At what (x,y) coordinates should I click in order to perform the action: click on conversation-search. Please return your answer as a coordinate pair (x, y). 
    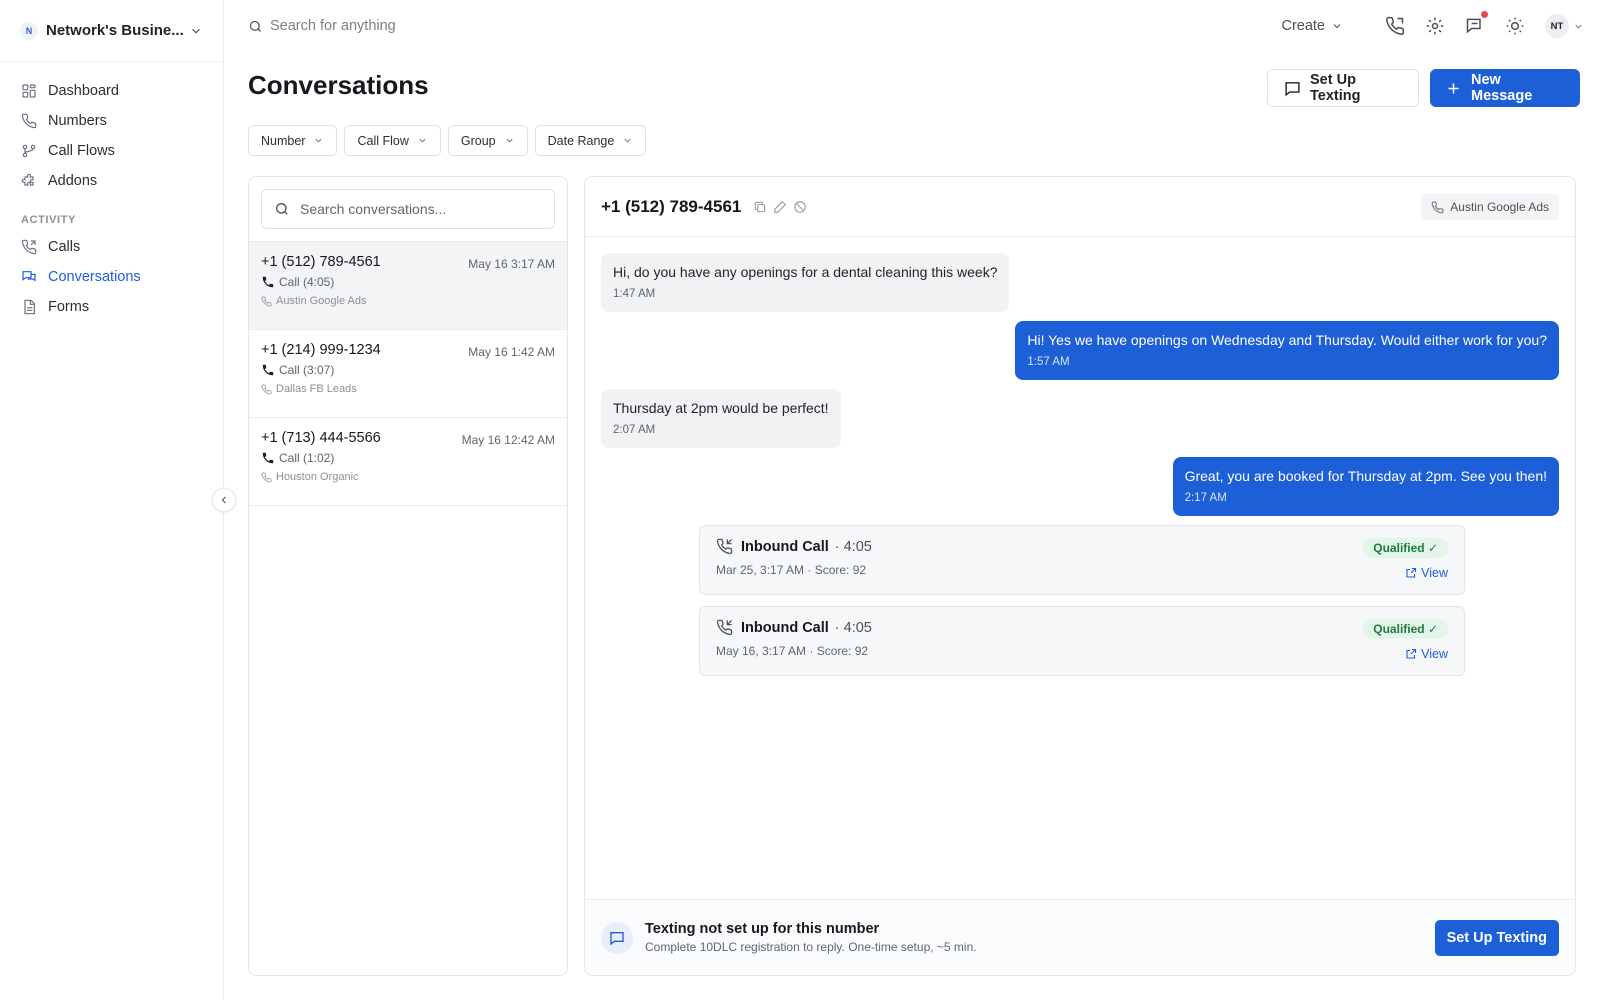
    Looking at the image, I should click on (408, 209).